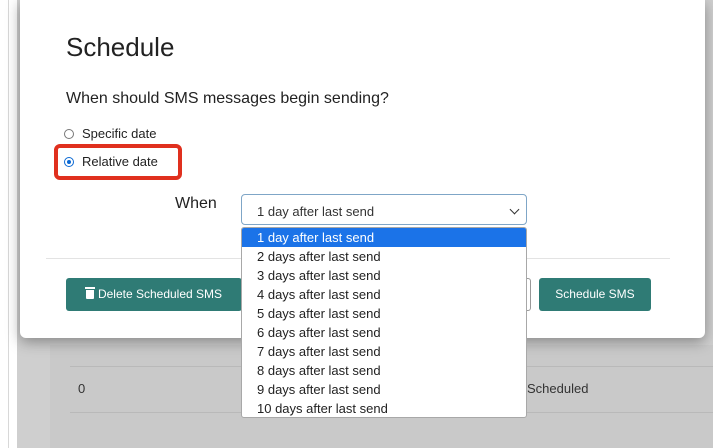 The image size is (713, 448). What do you see at coordinates (384, 256) in the screenshot?
I see `dropdown-option: 2 days after last send` at bounding box center [384, 256].